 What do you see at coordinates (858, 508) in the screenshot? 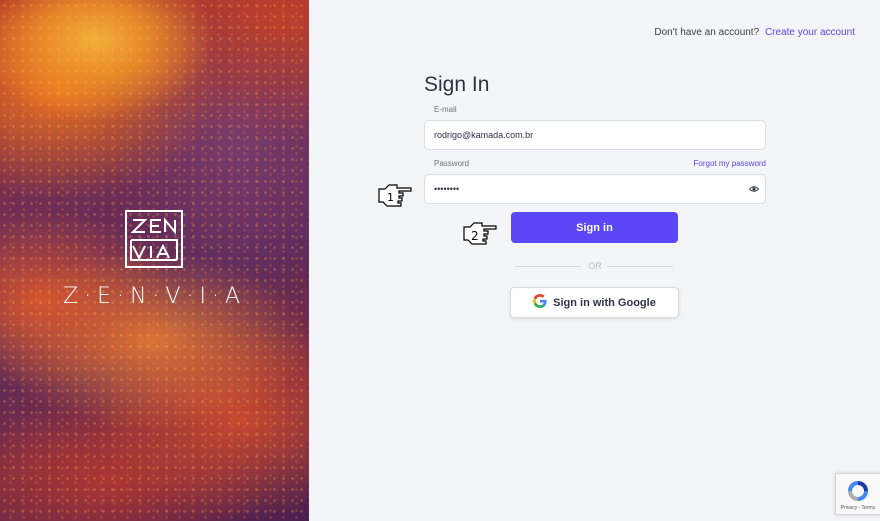
I see `recaptcha-footer: Privacy - Terms` at bounding box center [858, 508].